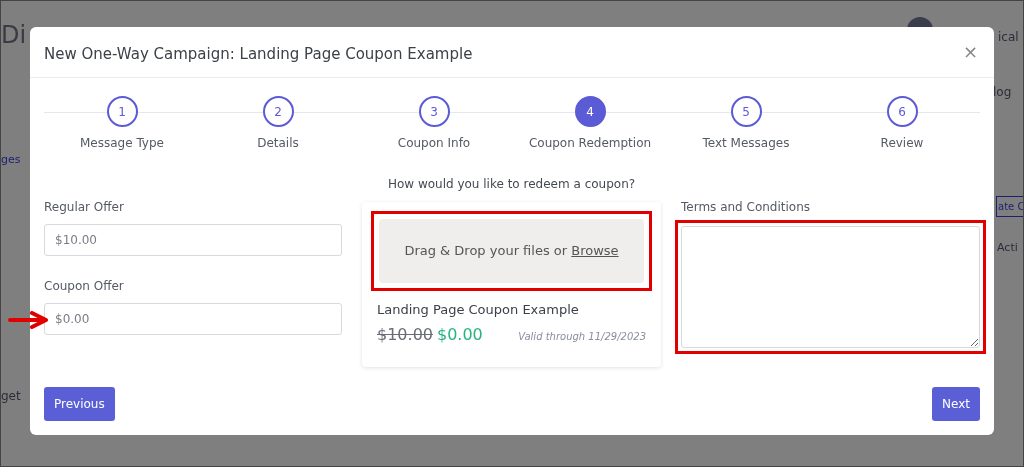 The width and height of the screenshot is (1024, 467). I want to click on input-field: $0.00, so click(193, 319).